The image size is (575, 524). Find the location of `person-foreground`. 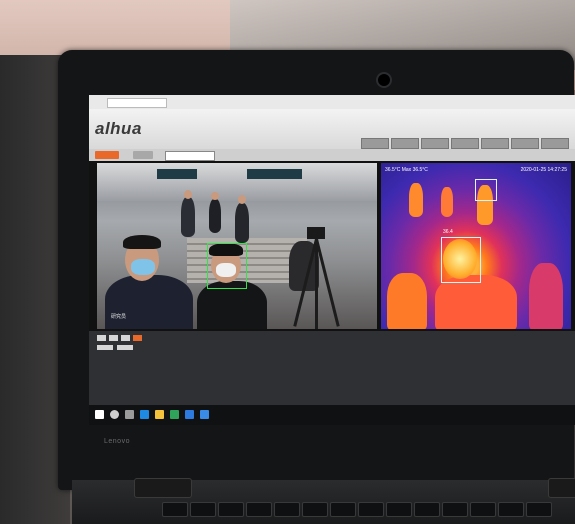

person-foreground is located at coordinates (149, 302).